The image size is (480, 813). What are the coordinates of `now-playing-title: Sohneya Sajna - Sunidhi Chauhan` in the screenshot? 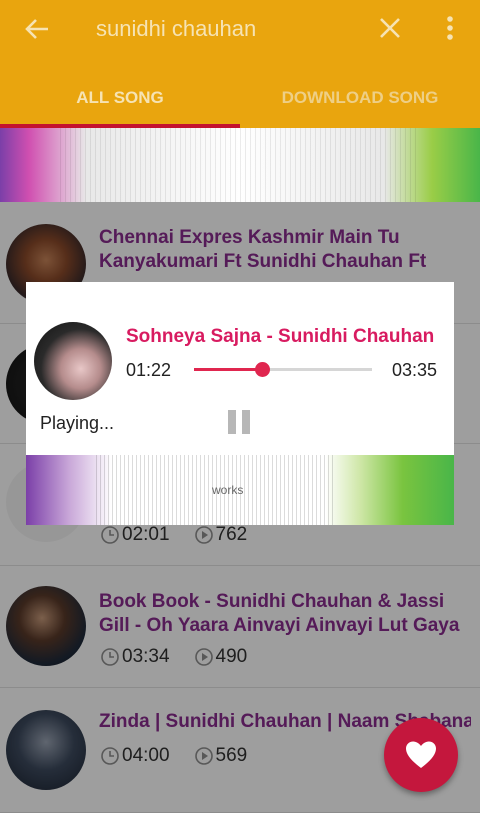 It's located at (280, 336).